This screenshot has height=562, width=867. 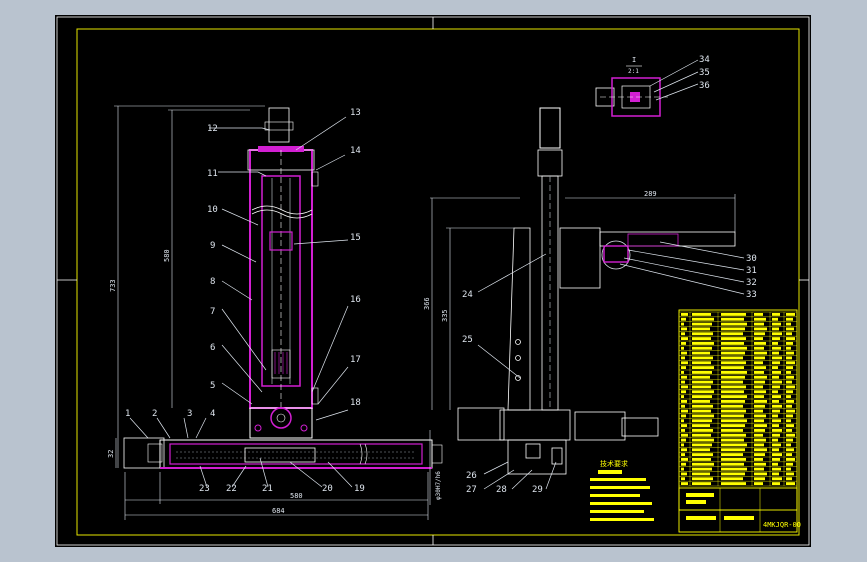 What do you see at coordinates (278, 511) in the screenshot?
I see `dim-684: 684` at bounding box center [278, 511].